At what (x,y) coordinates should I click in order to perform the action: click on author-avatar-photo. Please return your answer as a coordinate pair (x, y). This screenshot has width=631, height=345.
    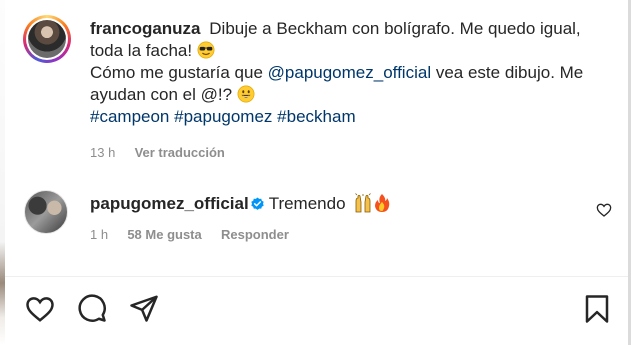
    Looking at the image, I should click on (47, 39).